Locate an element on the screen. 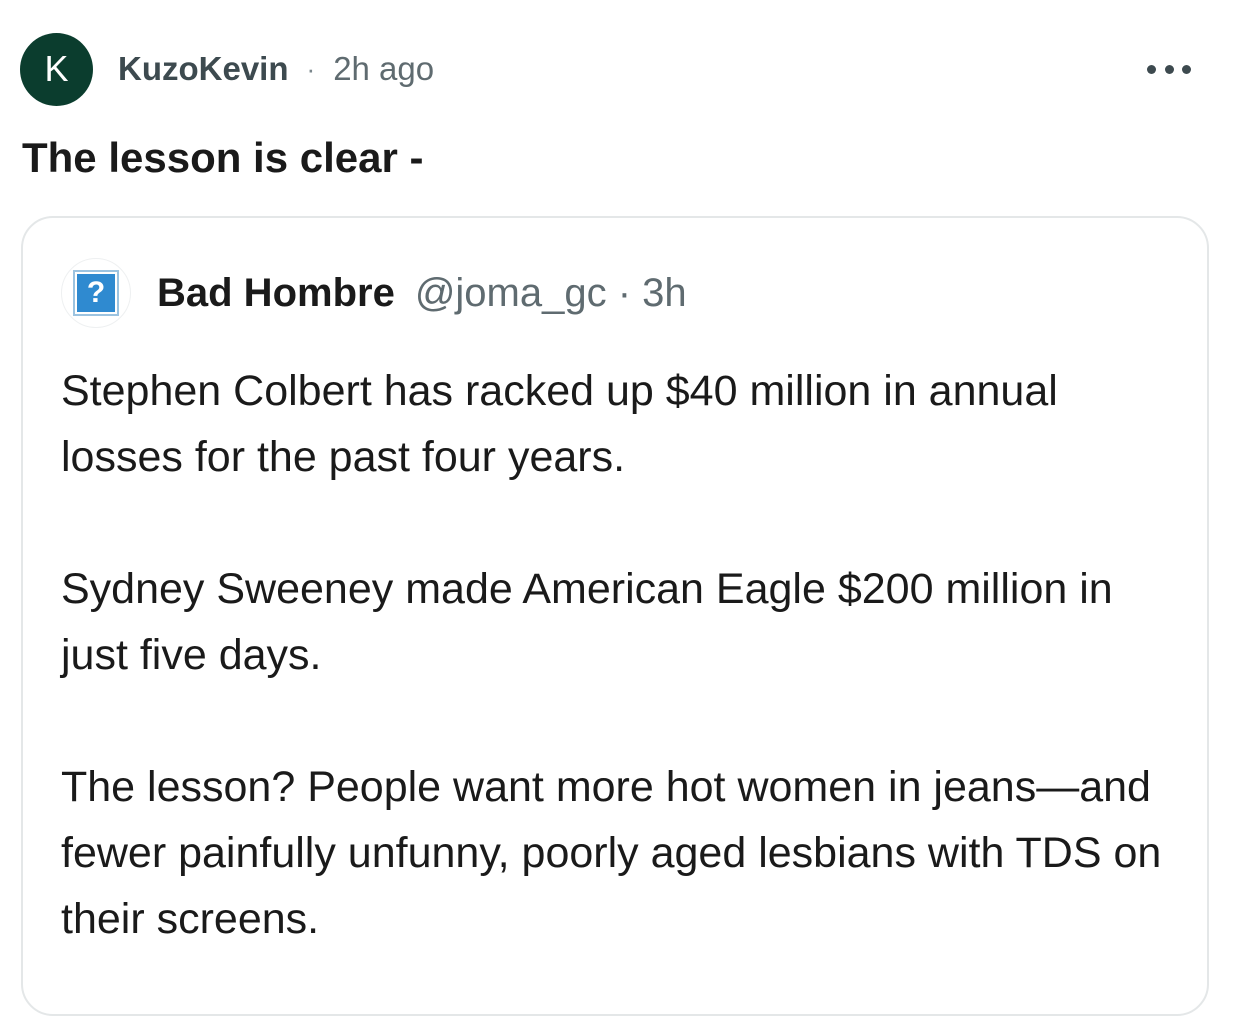  quoted-handle-time: @joma_gc · 3h is located at coordinates (550, 292).